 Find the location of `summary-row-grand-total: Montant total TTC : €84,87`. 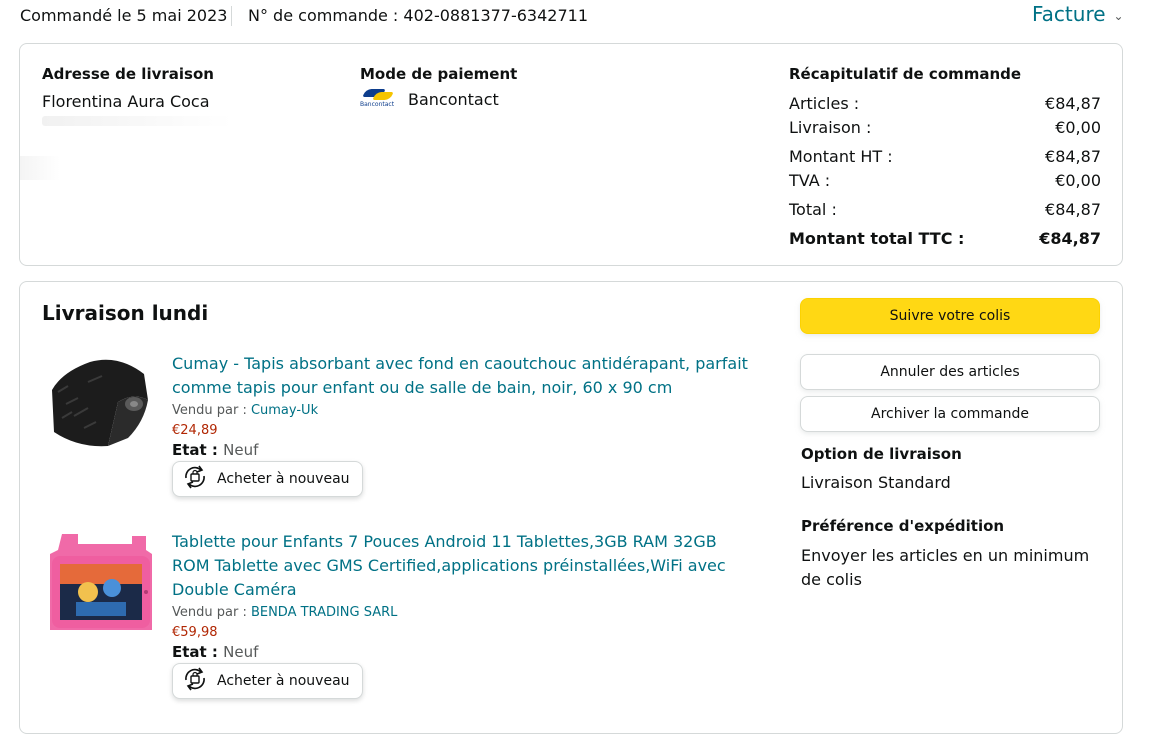

summary-row-grand-total: Montant total TTC : €84,87 is located at coordinates (945, 238).